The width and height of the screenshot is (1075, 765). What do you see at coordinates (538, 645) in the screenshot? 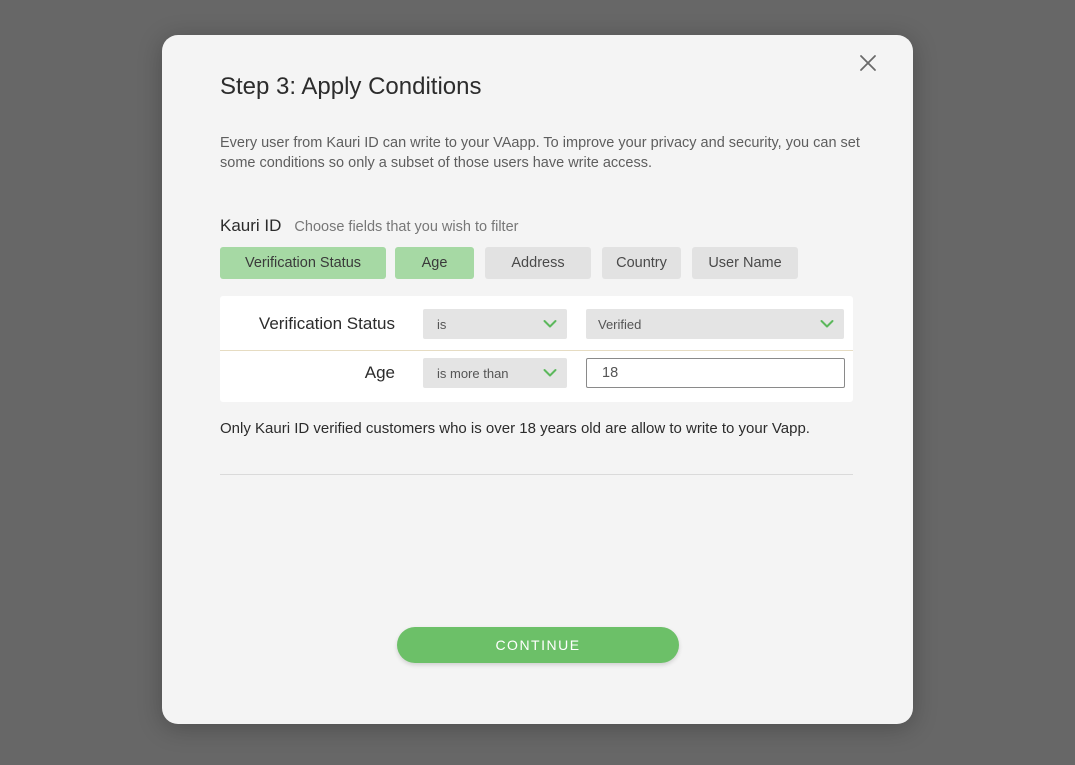
I see `continue-button: CONTINUE` at bounding box center [538, 645].